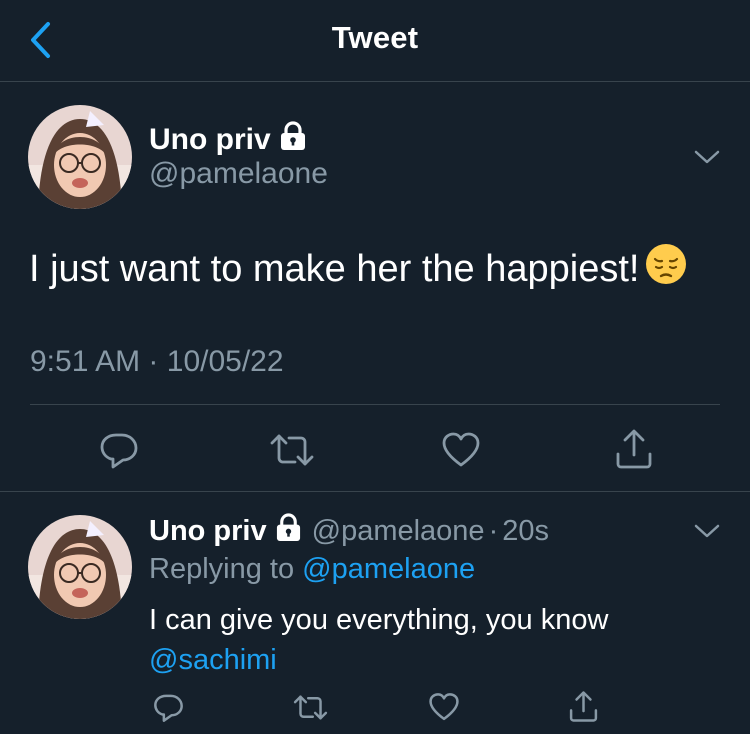 This screenshot has width=750, height=734. Describe the element at coordinates (398, 531) in the screenshot. I see `reply-handle: @pamelaone` at that location.